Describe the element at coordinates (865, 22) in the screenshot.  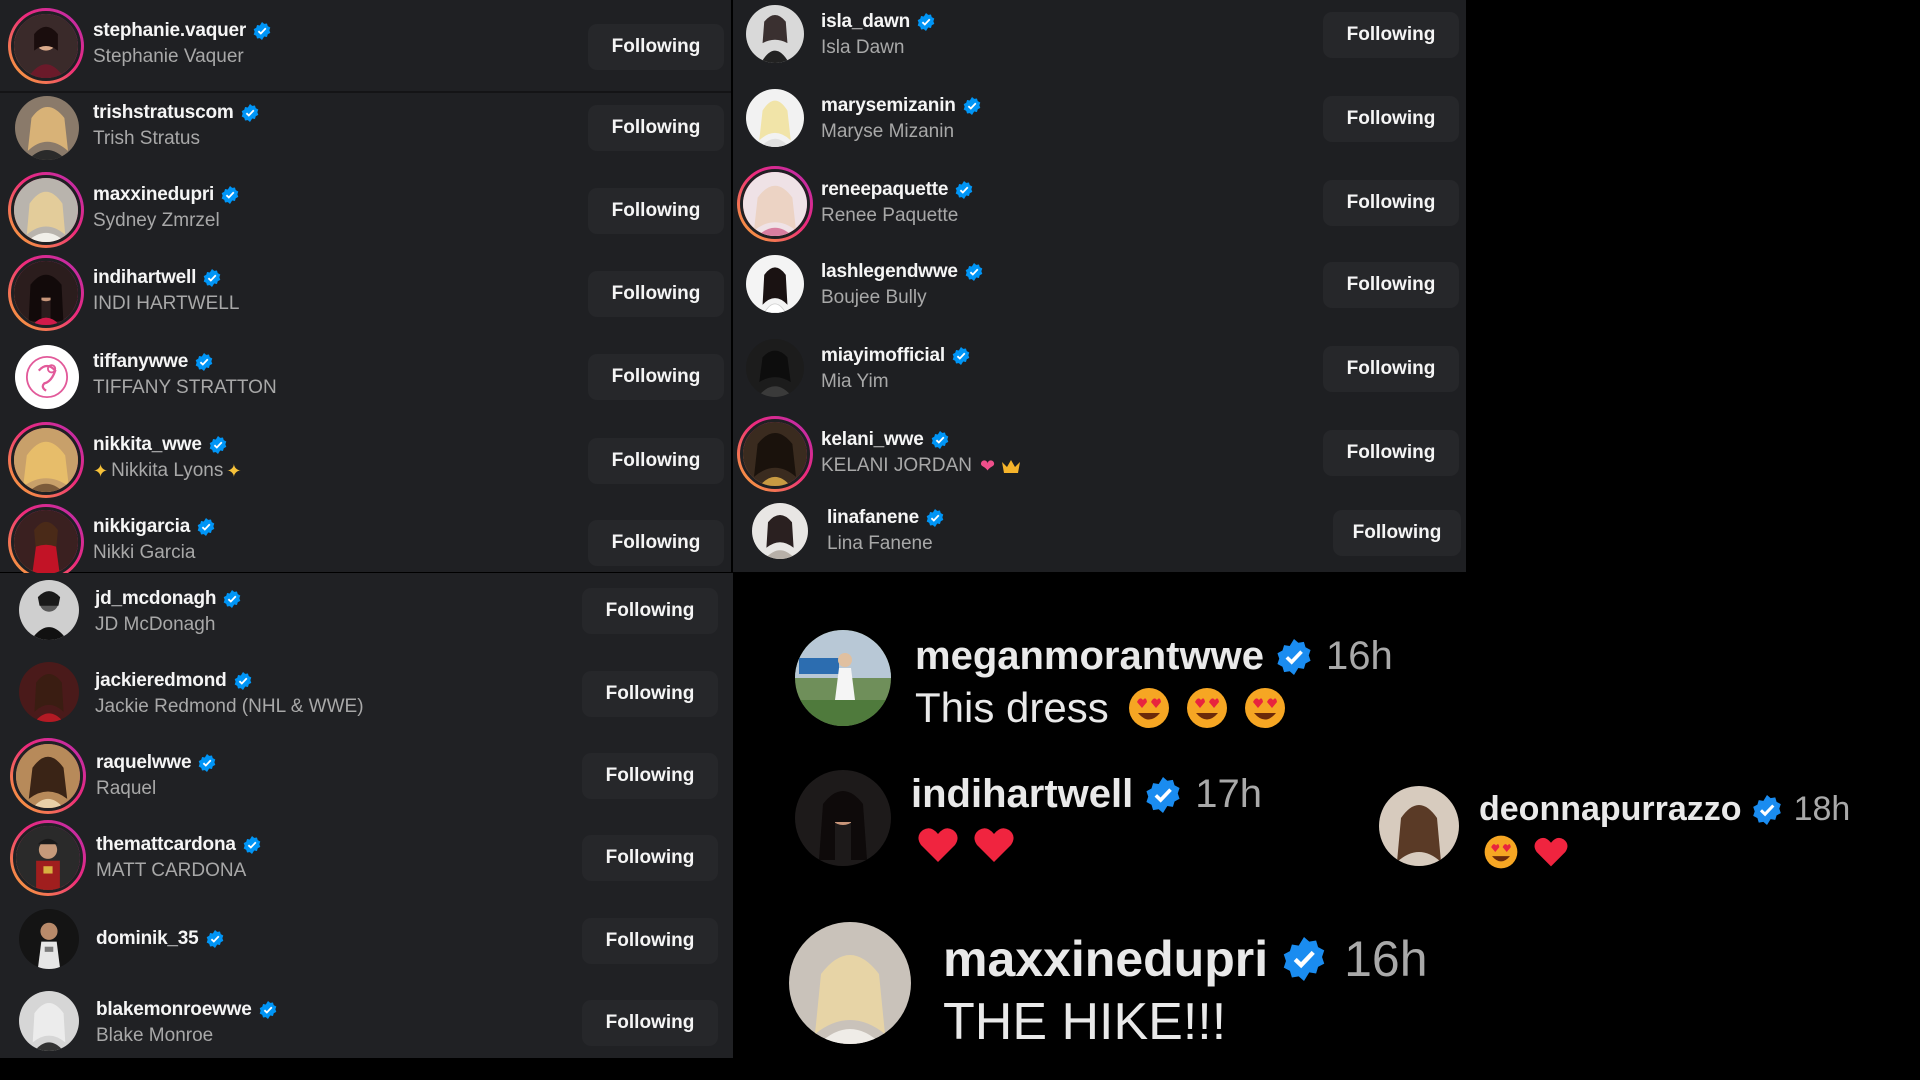
I see `username: isla_dawn` at that location.